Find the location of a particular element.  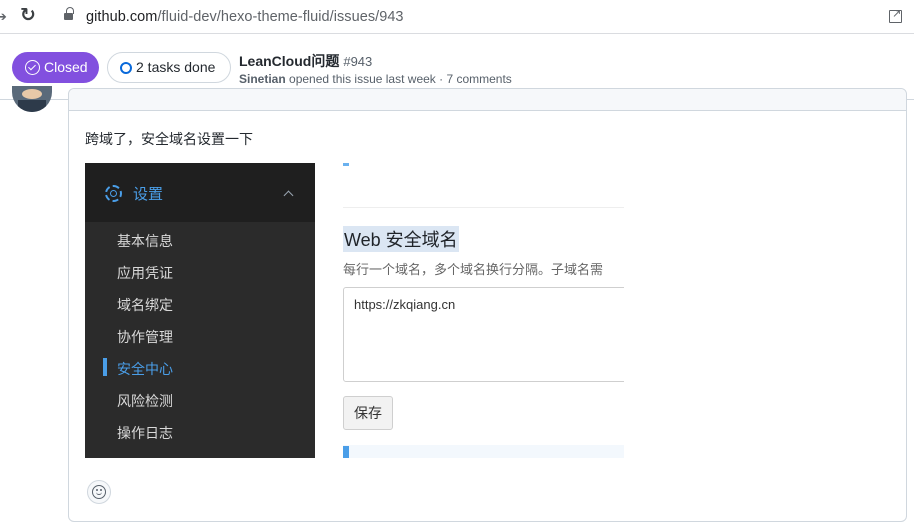

menu-item: 协作管理 is located at coordinates (145, 337).